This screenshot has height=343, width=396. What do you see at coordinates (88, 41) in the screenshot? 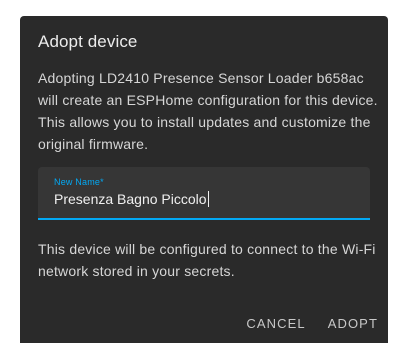
I see `dialog-title: Adopt device` at bounding box center [88, 41].